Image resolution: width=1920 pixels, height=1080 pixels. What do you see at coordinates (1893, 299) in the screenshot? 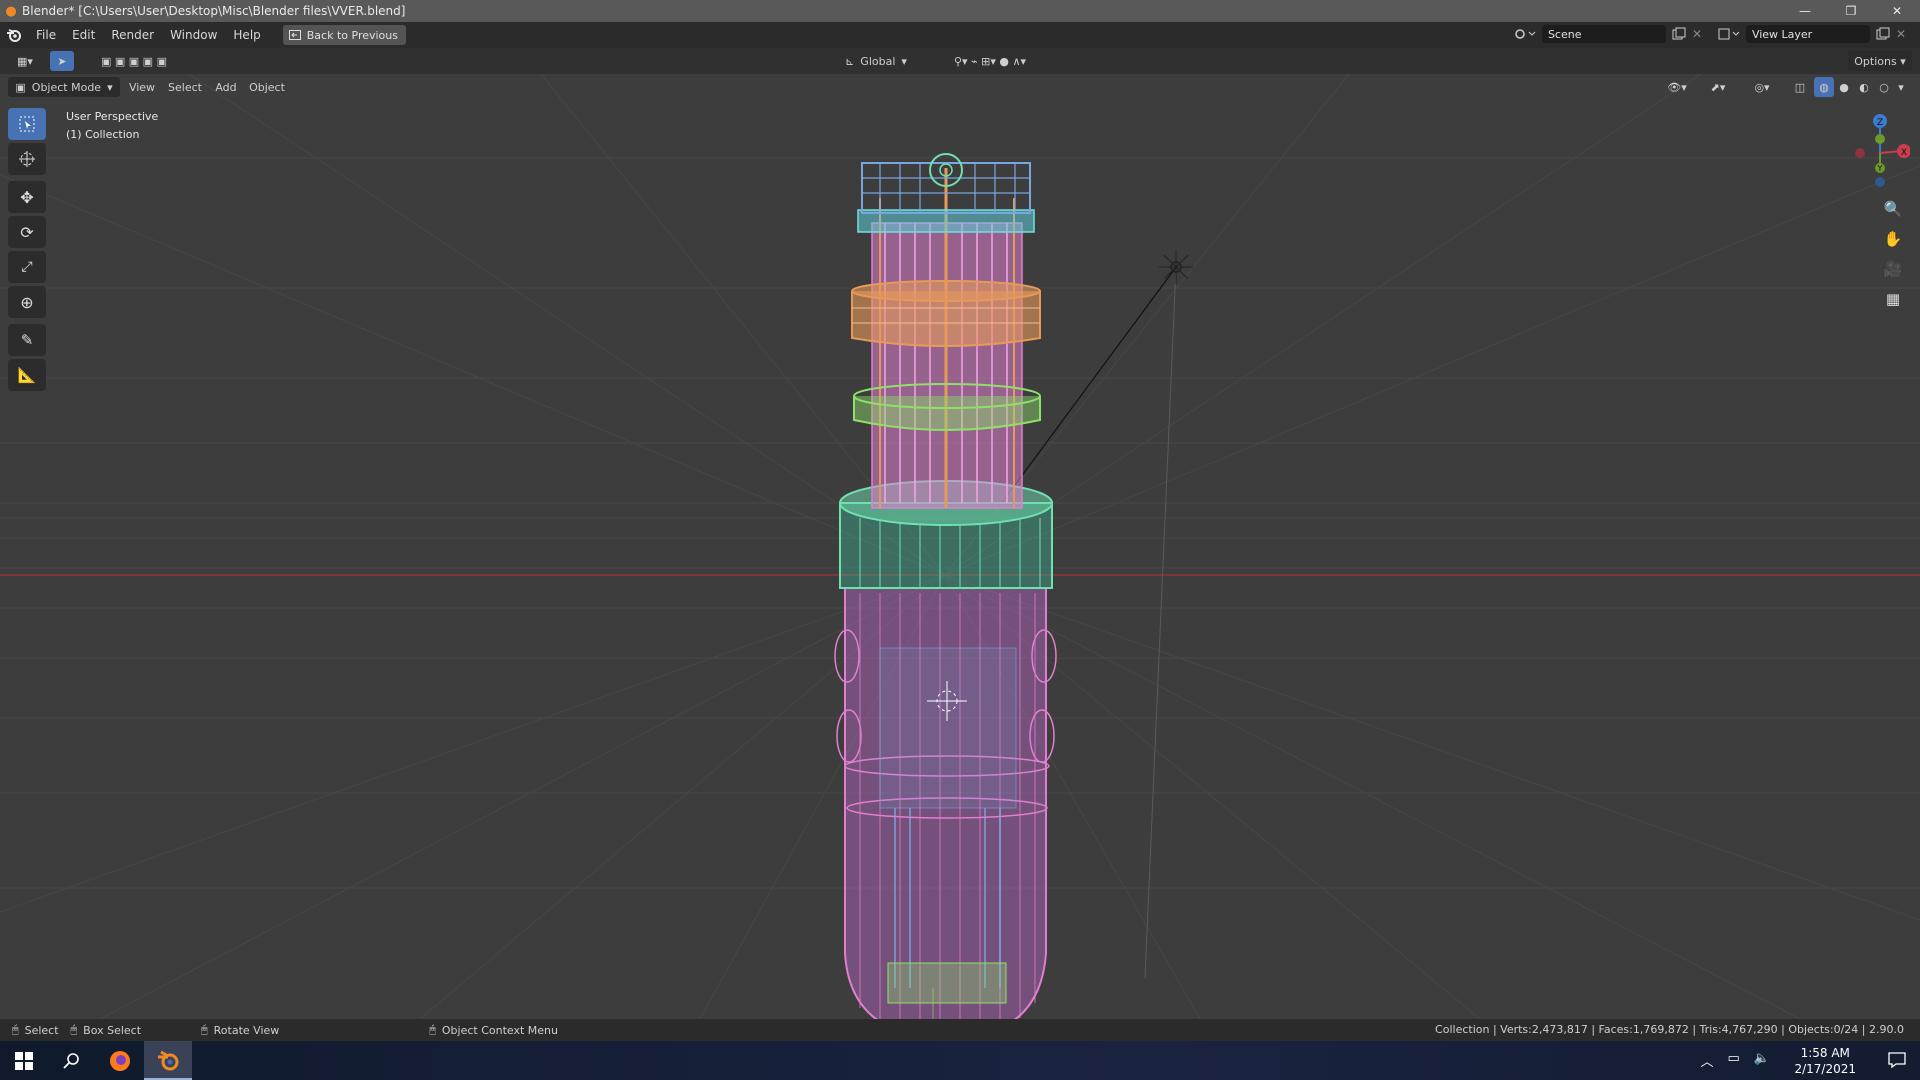
I see `perspective-toggle-icon: ▦` at bounding box center [1893, 299].